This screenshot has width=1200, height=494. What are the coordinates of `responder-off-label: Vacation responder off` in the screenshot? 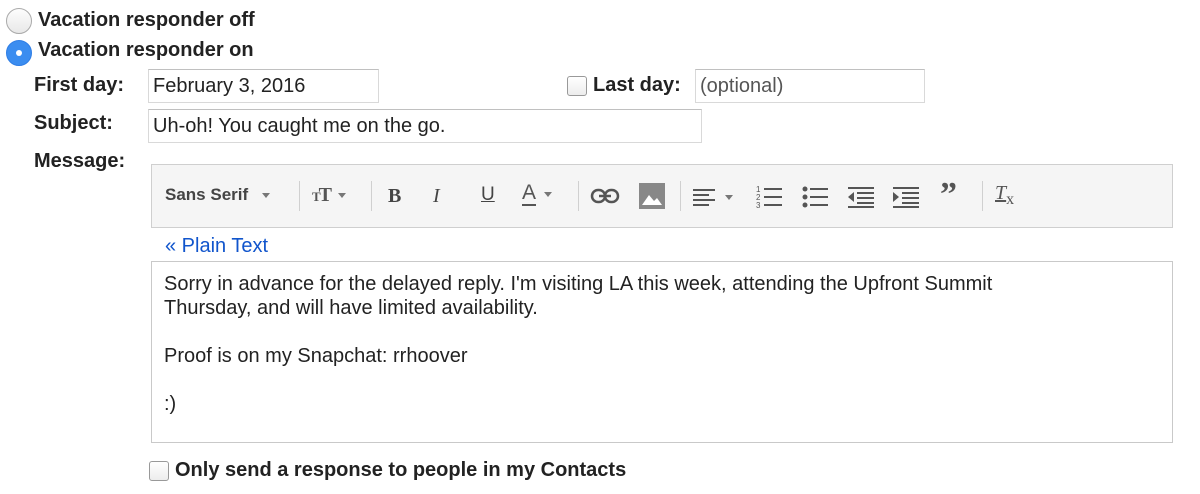 It's located at (146, 20).